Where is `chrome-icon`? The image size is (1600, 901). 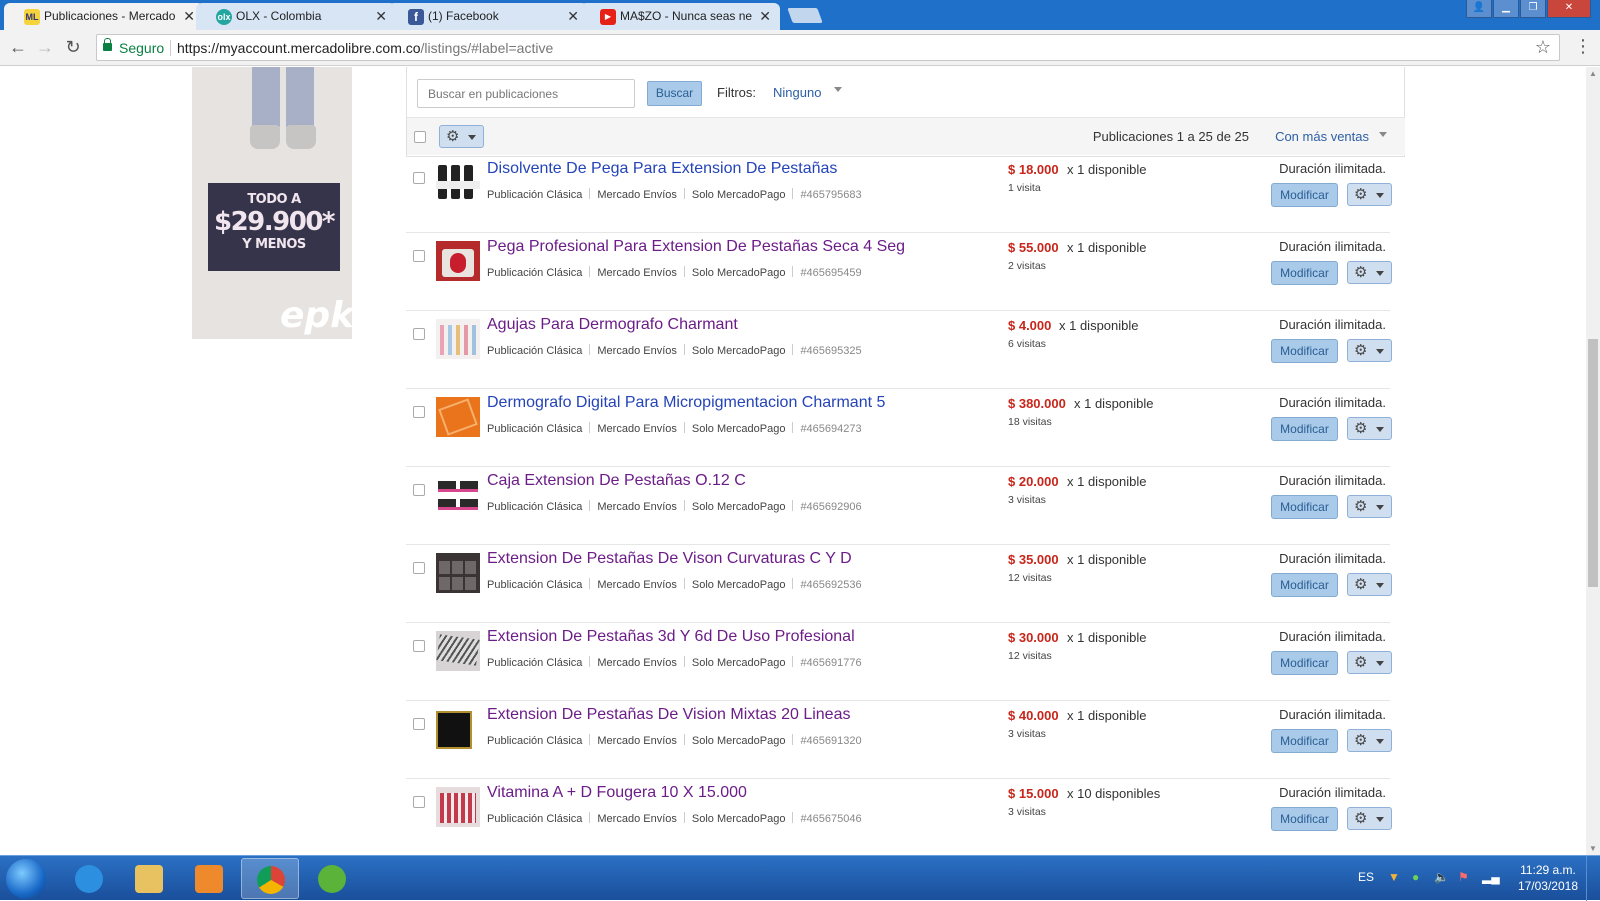
chrome-icon is located at coordinates (270, 878).